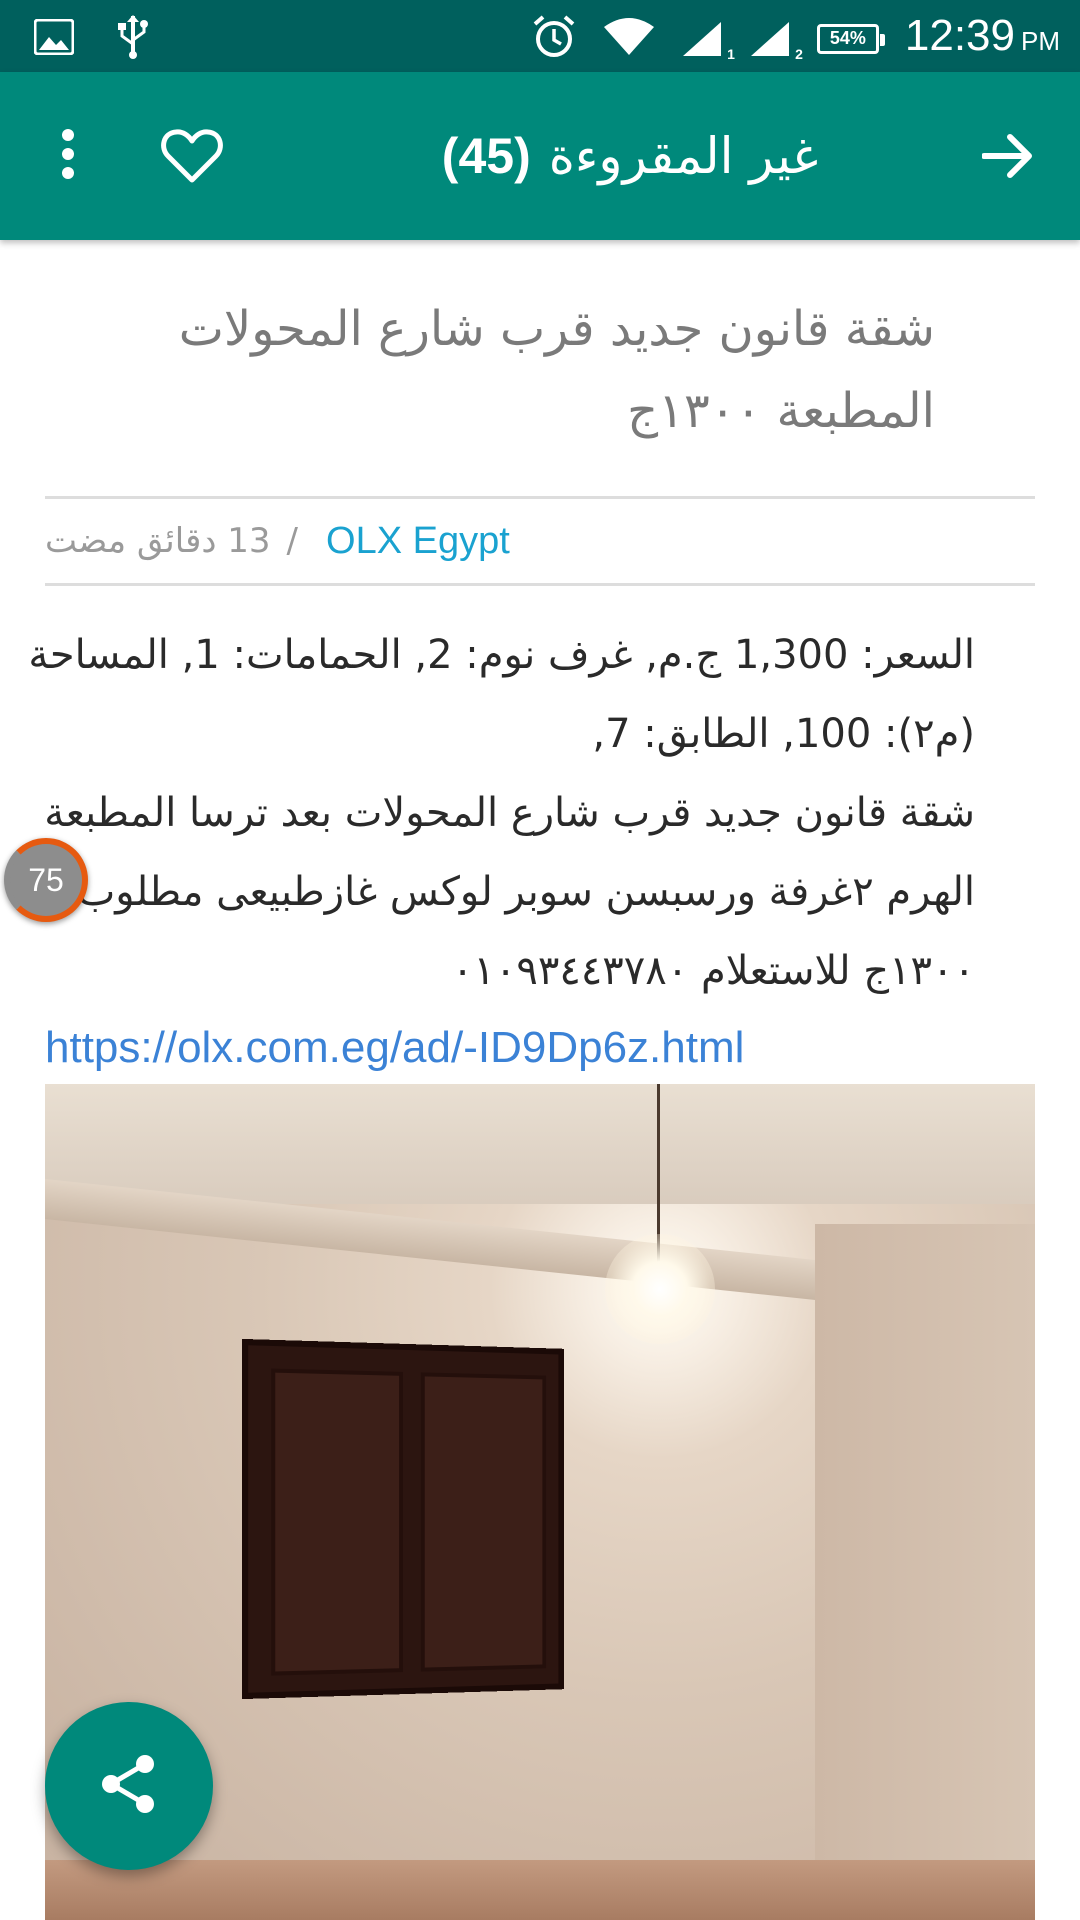  I want to click on share-icon, so click(129, 1786).